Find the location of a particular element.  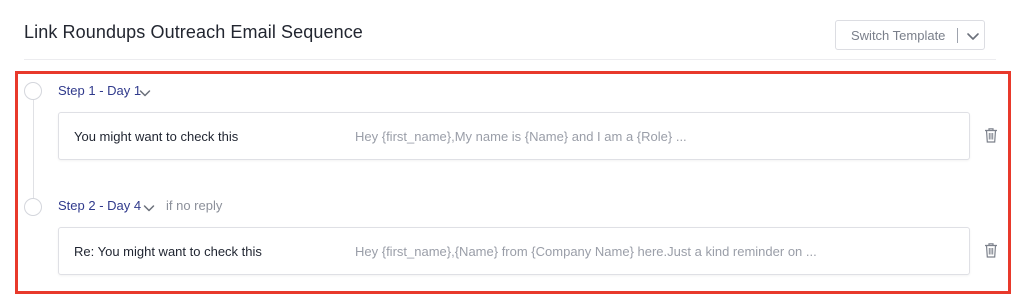

switch-template-button: Switch Template is located at coordinates (910, 35).